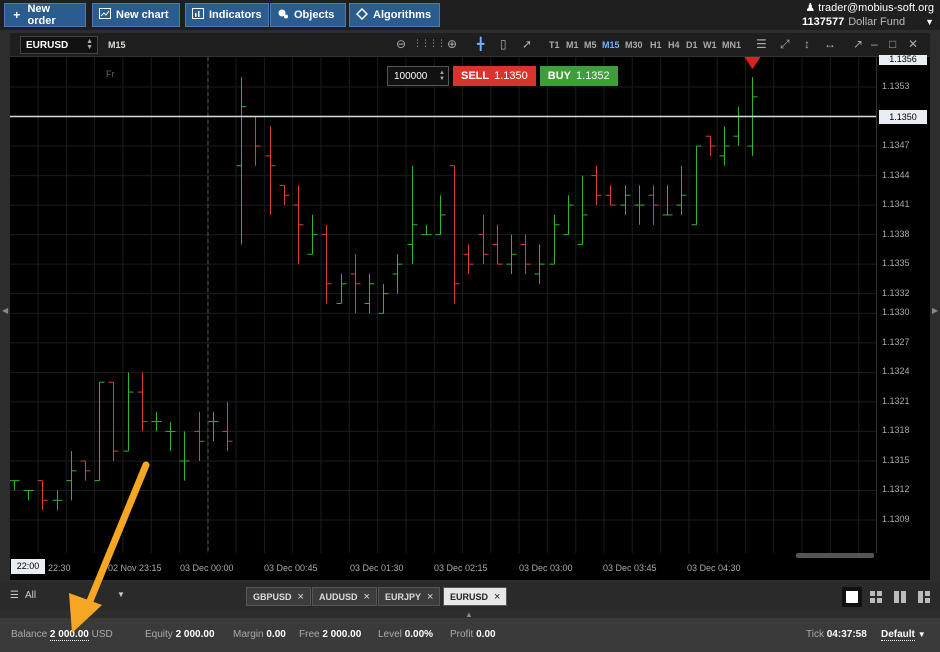  I want to click on resize-horizontal-icon: ↔, so click(830, 44).